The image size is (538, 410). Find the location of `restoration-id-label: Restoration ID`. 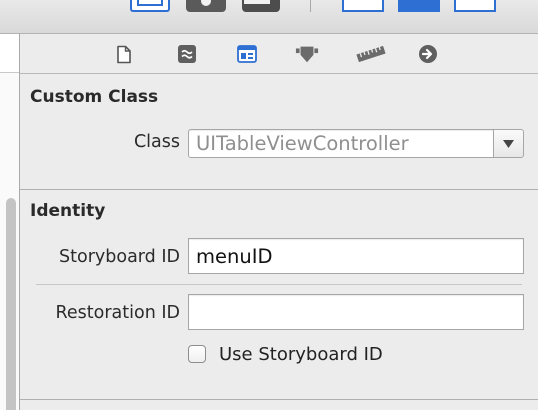

restoration-id-label: Restoration ID is located at coordinates (117, 313).